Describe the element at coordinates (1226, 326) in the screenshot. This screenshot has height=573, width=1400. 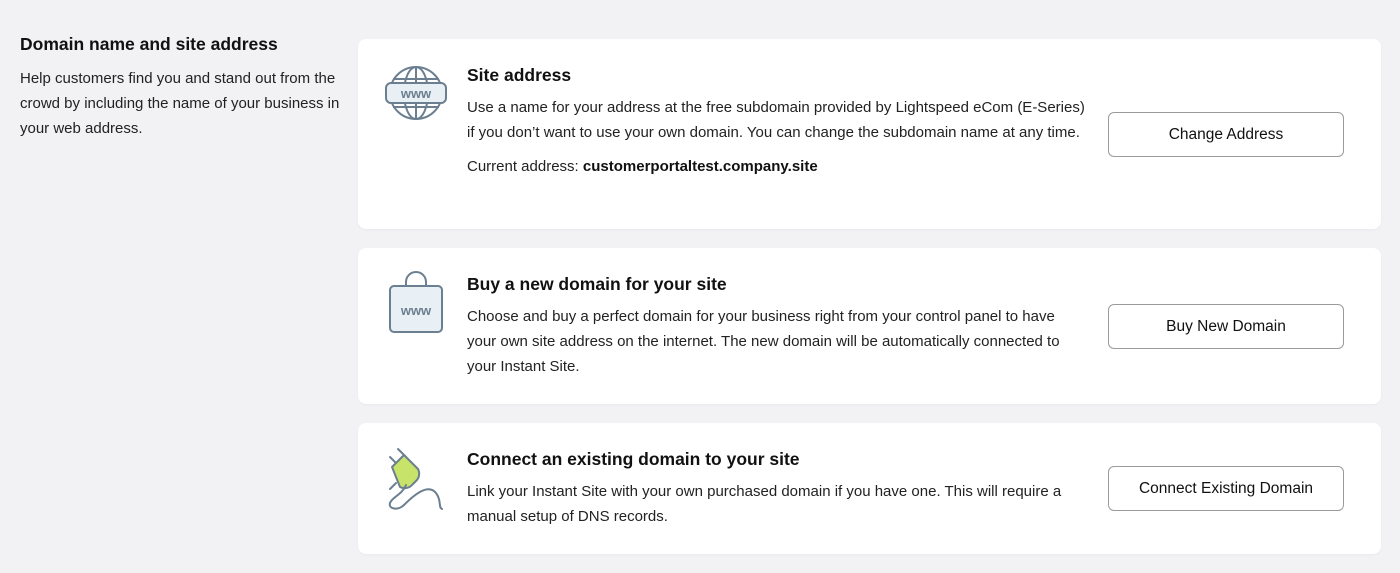
I see `buy-new-domain-button: Buy New Domain` at that location.